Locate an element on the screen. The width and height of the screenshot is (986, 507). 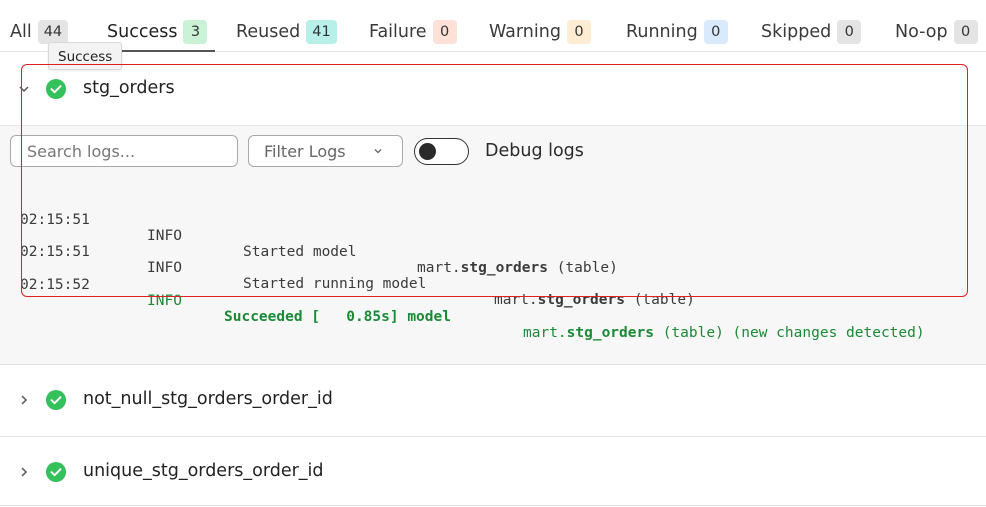
tab-reused: Reused 41 is located at coordinates (286, 32).